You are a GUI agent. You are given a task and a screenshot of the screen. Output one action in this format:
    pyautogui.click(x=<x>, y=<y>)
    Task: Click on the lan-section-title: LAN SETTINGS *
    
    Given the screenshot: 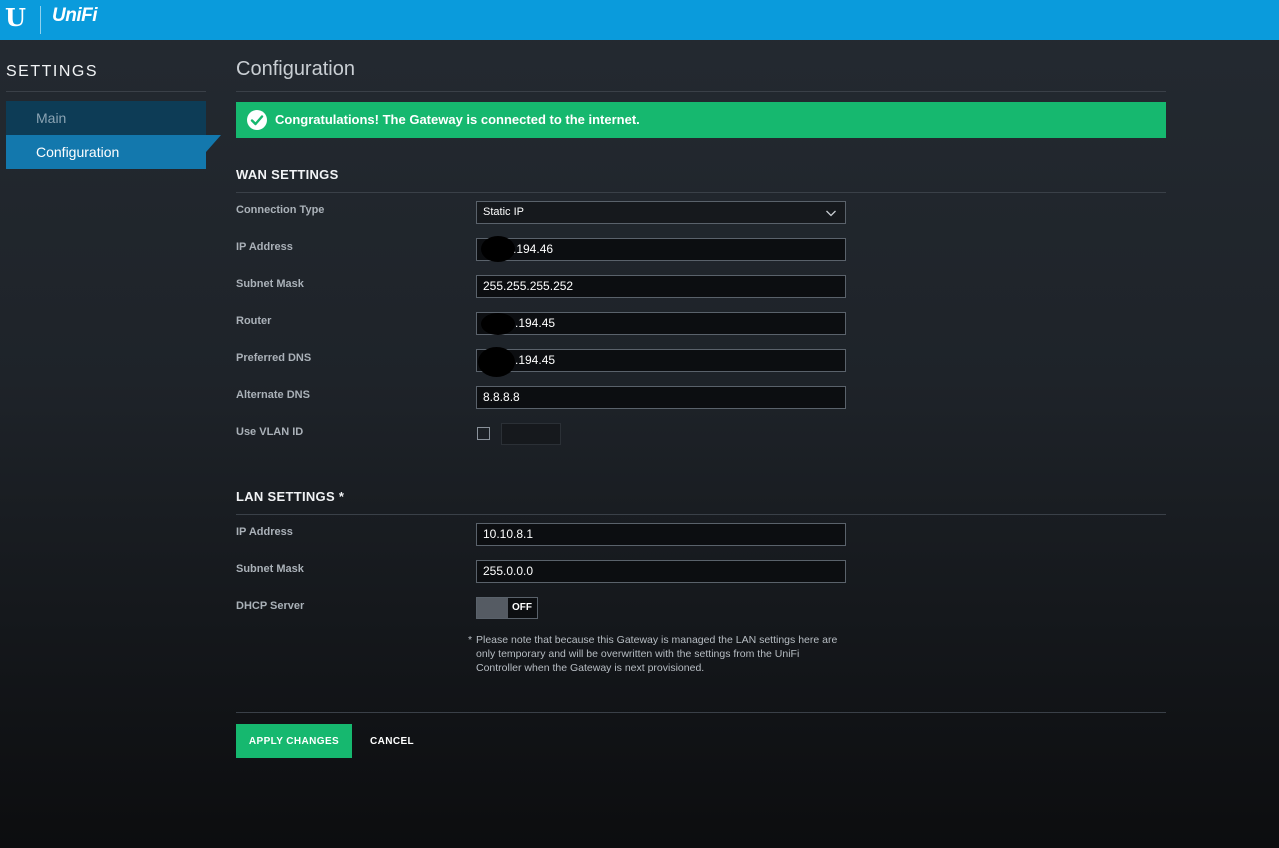 What is the action you would take?
    pyautogui.click(x=290, y=496)
    